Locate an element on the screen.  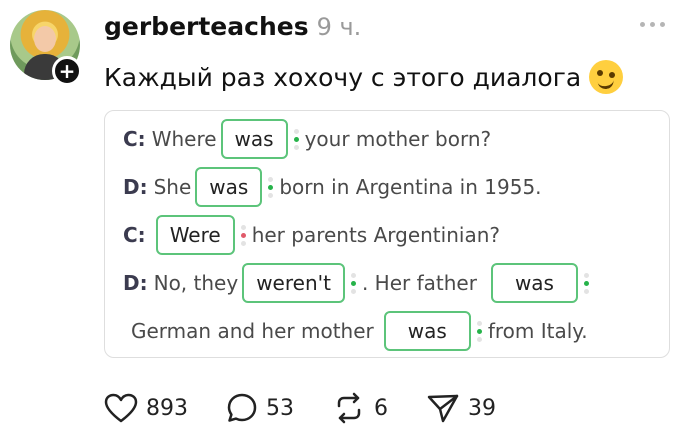
comment-icon is located at coordinates (242, 407).